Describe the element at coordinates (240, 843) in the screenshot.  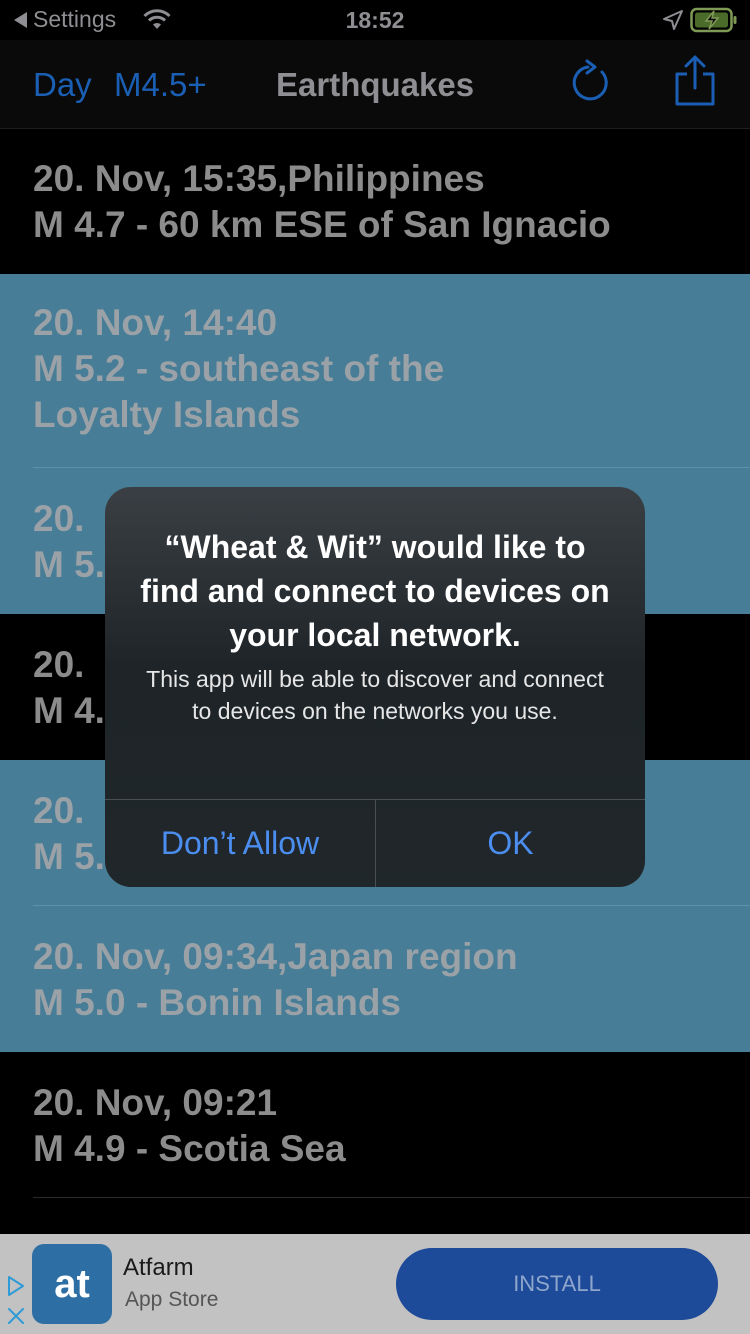
I see `dont-allow-button: Don’t Allow` at that location.